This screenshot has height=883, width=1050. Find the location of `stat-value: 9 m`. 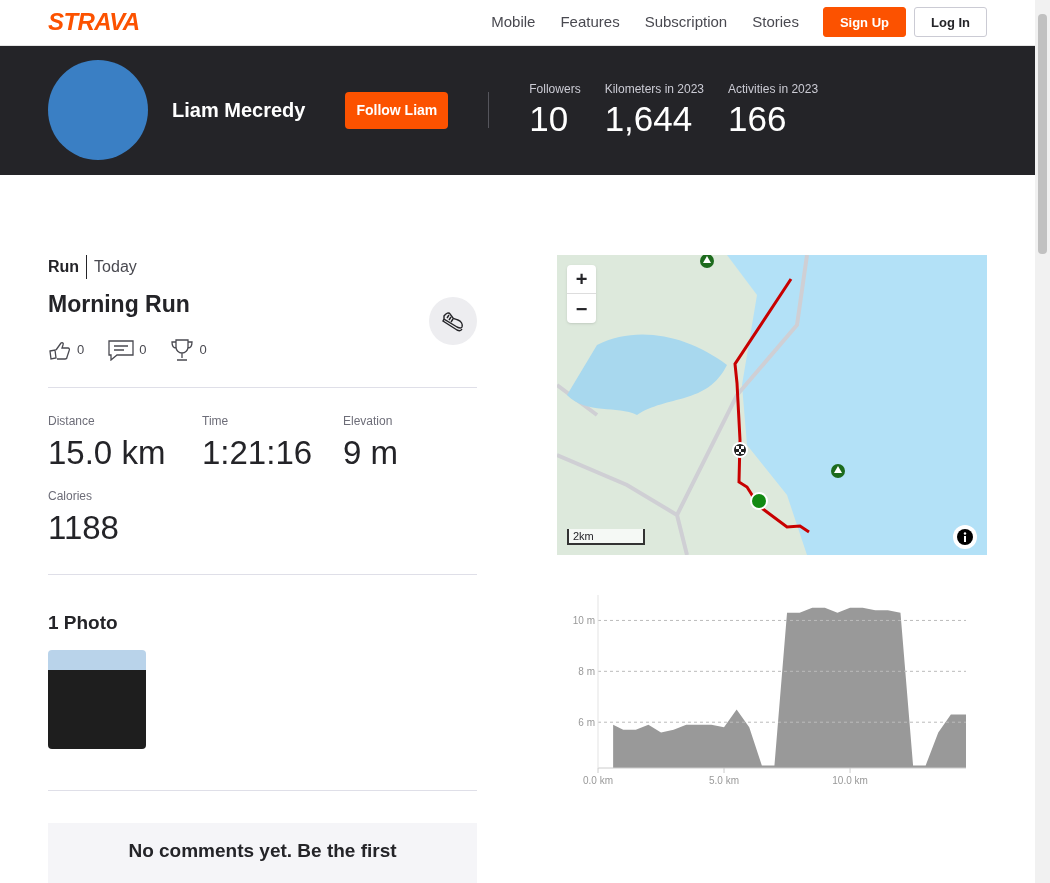

stat-value: 9 m is located at coordinates (371, 452).